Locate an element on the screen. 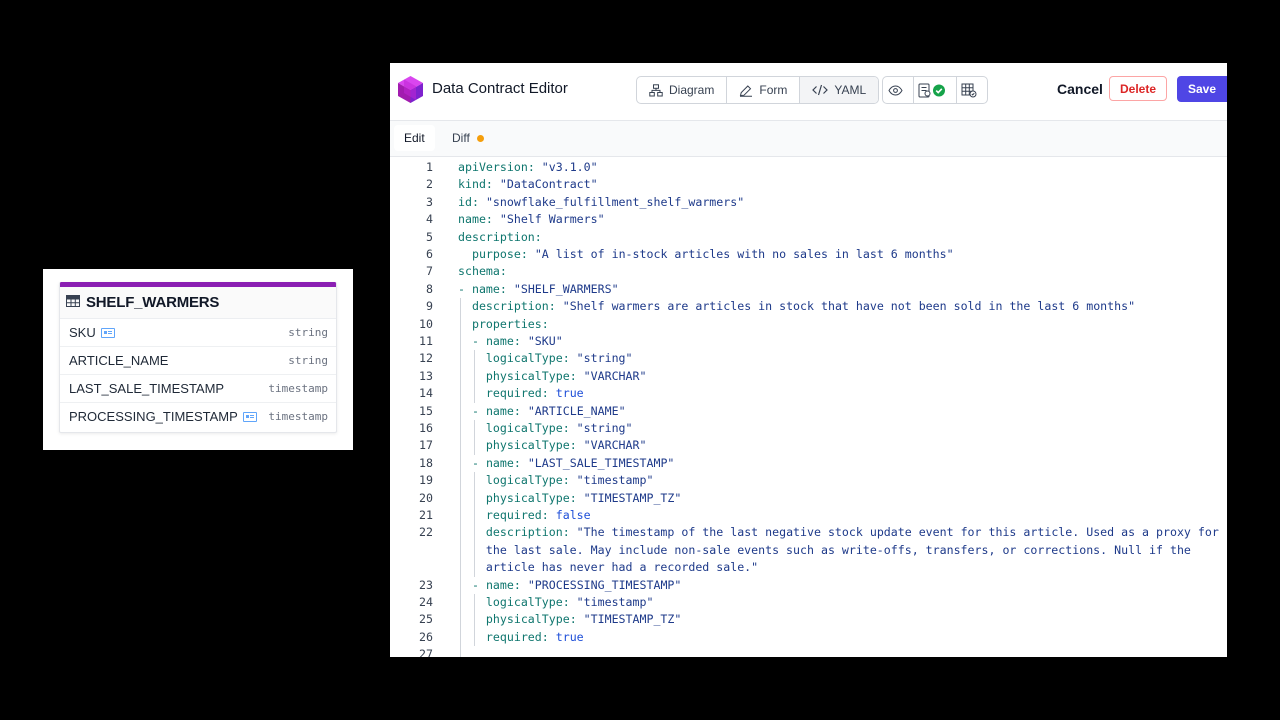  yaml-value: "Shelf Warmers" is located at coordinates (552, 219).